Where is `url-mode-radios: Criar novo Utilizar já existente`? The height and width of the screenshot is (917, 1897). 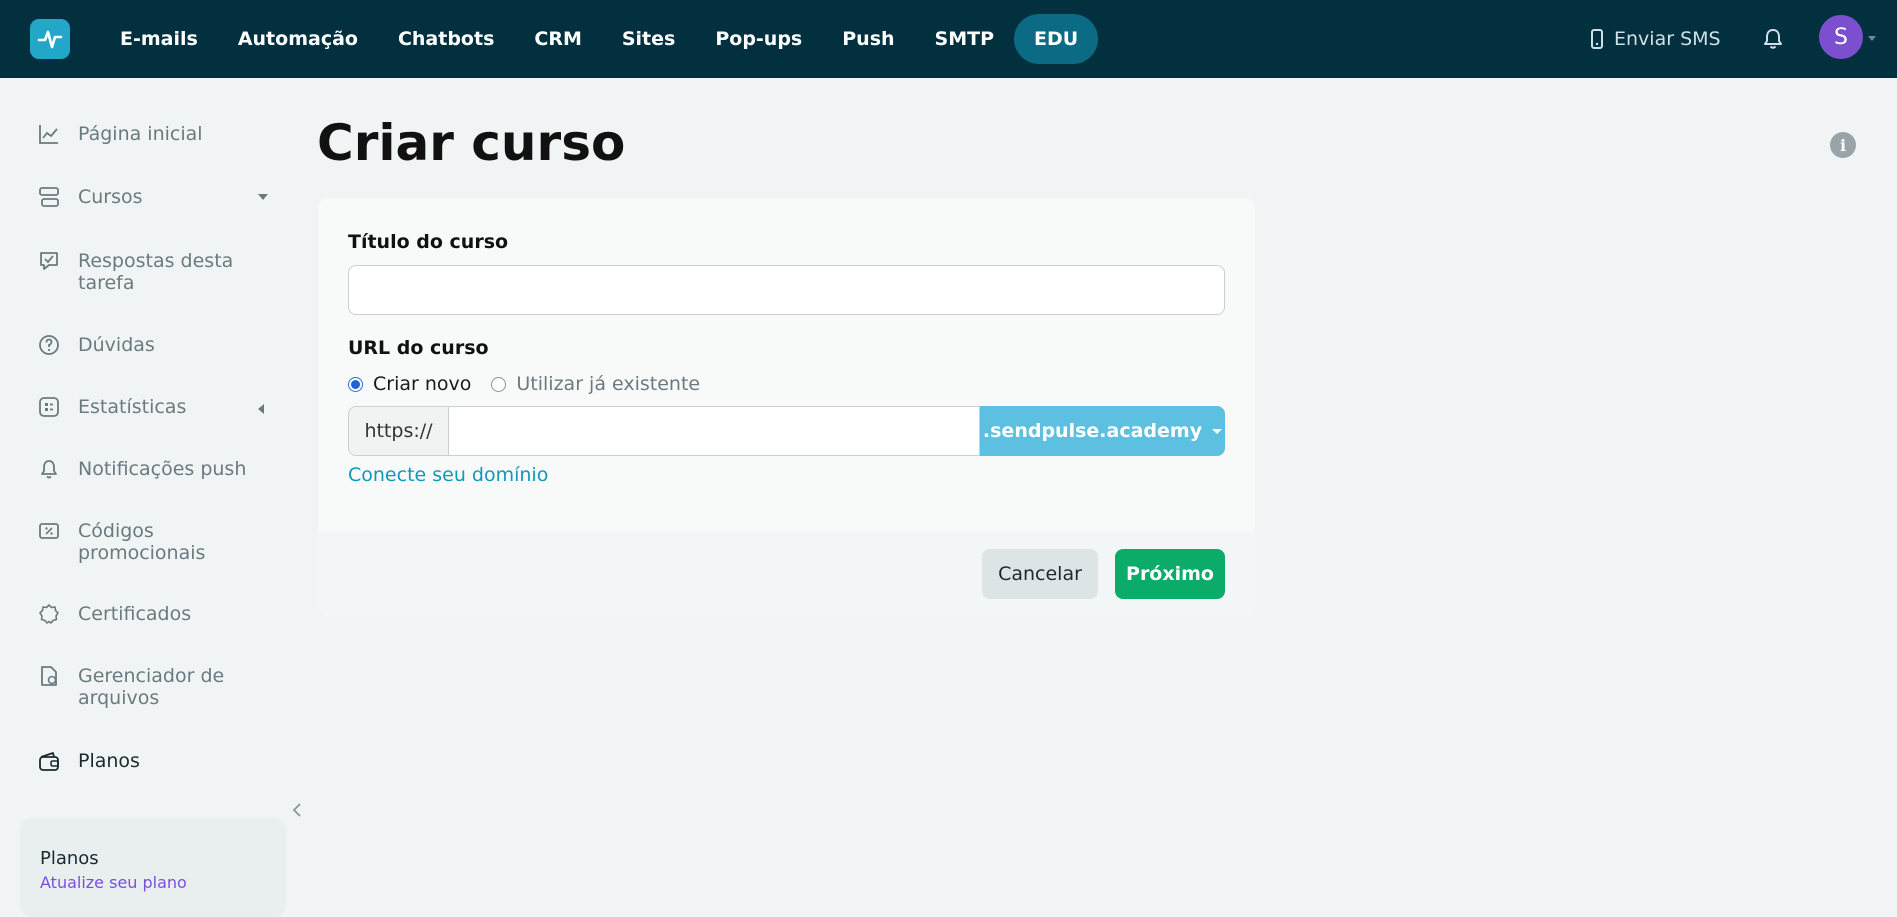 url-mode-radios: Criar novo Utilizar já existente is located at coordinates (524, 384).